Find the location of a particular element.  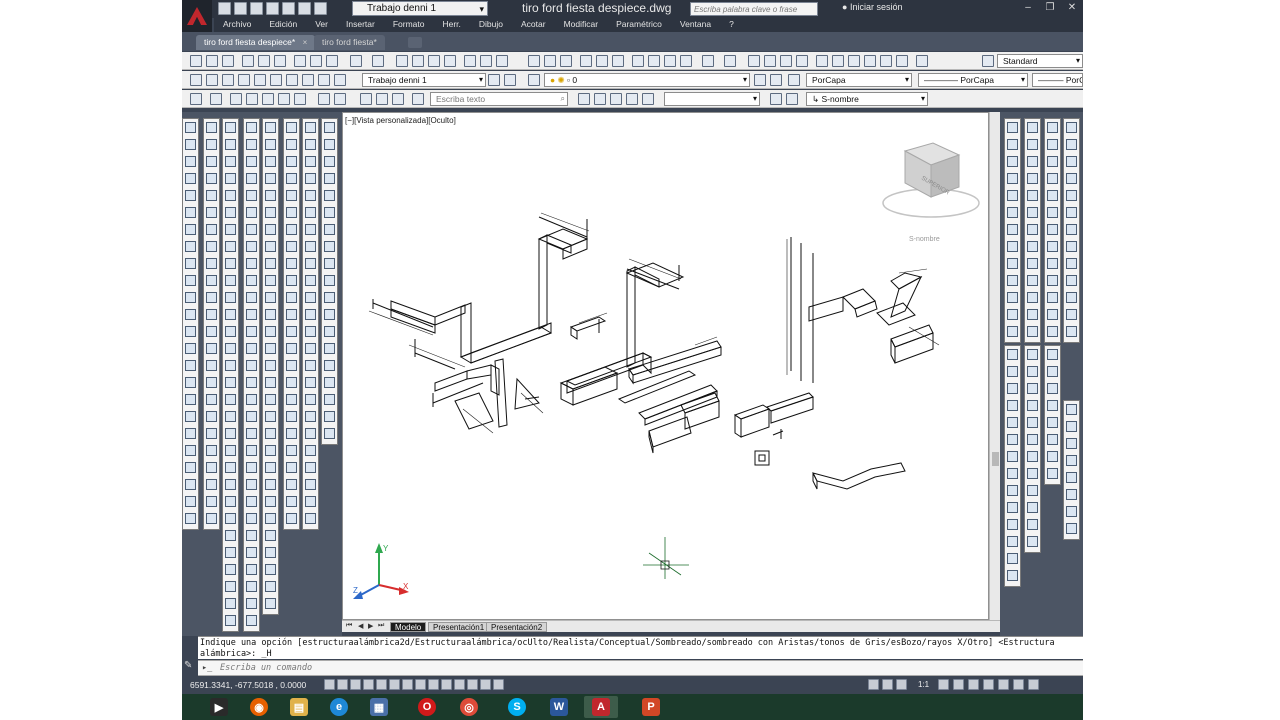

close-button: ✕ is located at coordinates (1072, 8).